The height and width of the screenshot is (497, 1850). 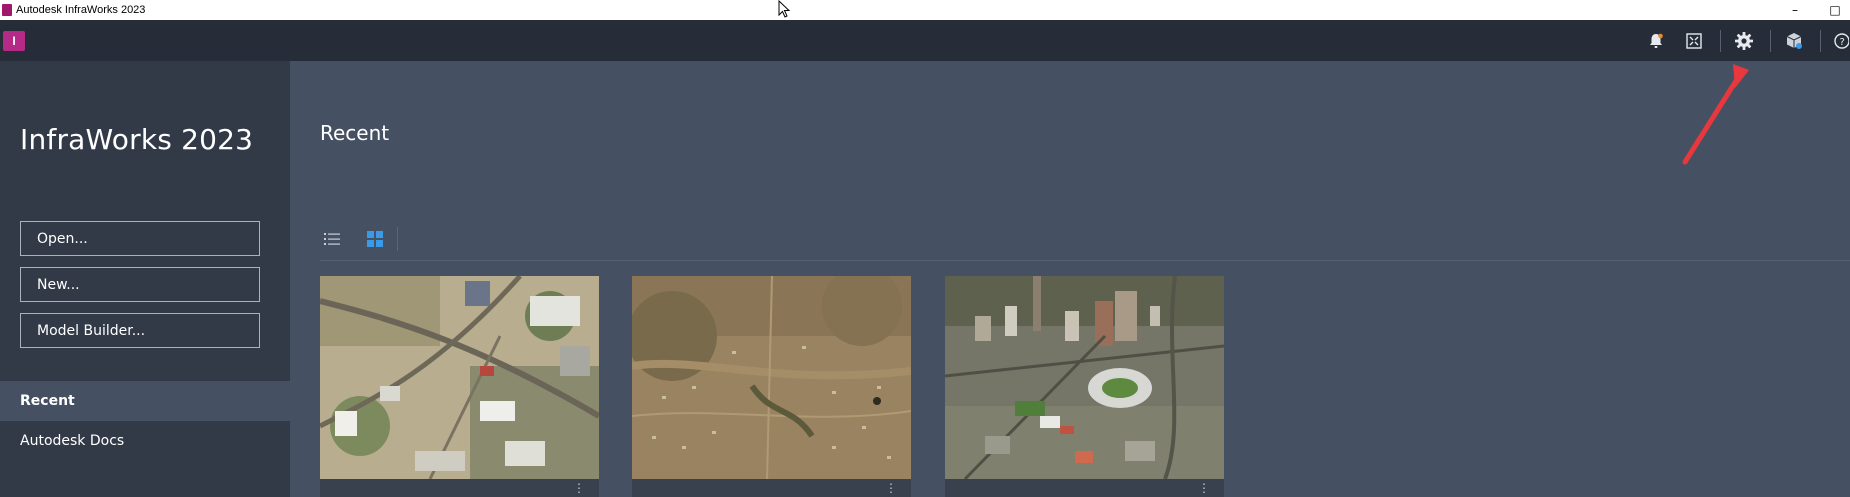 I want to click on annotation-arrow-icon, so click(x=1715, y=114).